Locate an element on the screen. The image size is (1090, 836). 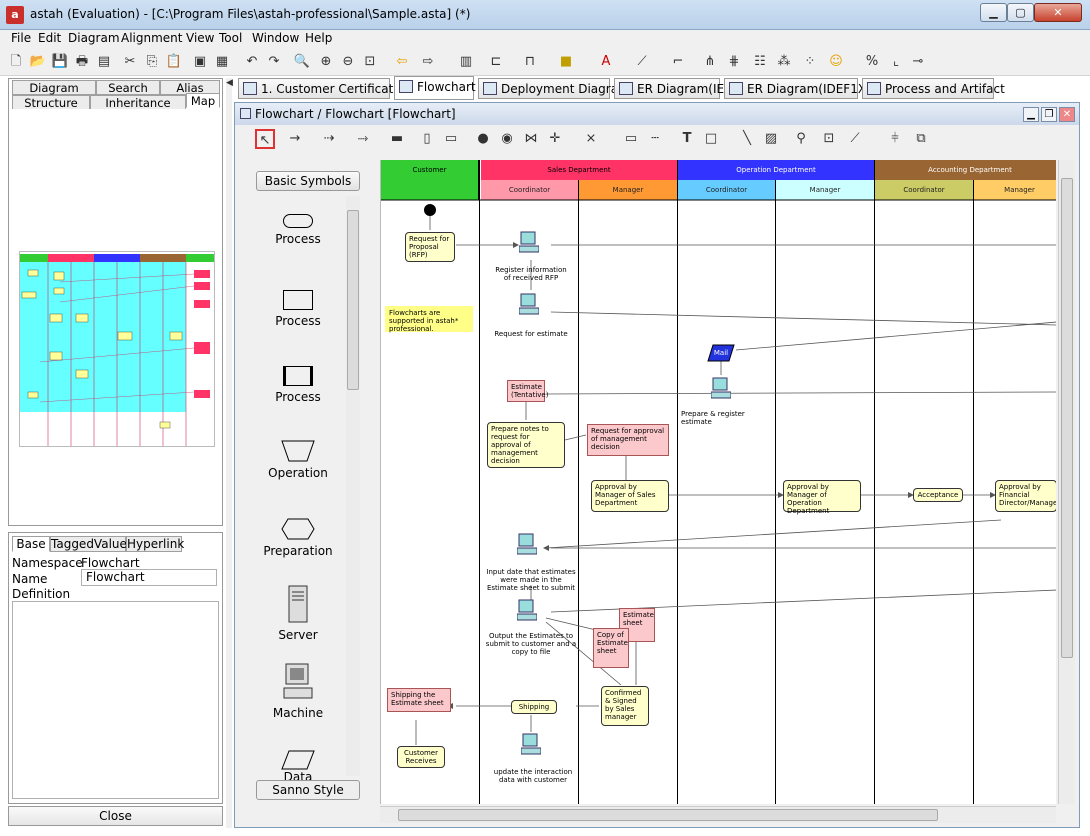
start-node-icon: ● is located at coordinates (483, 139).